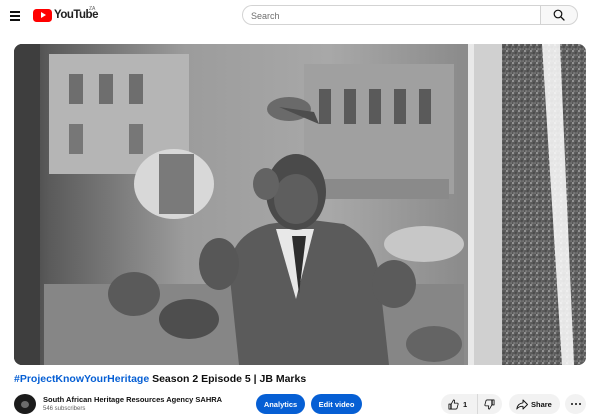 The image size is (589, 414). What do you see at coordinates (15, 15) in the screenshot?
I see `menu-icon` at bounding box center [15, 15].